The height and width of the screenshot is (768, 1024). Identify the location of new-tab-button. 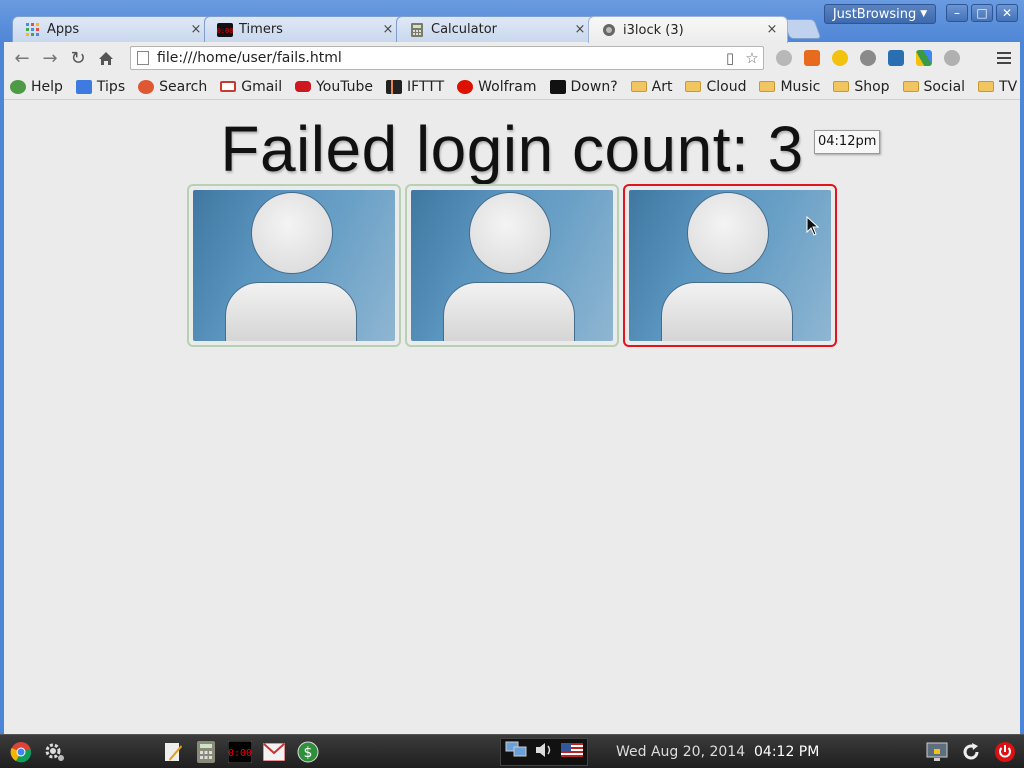
(802, 29).